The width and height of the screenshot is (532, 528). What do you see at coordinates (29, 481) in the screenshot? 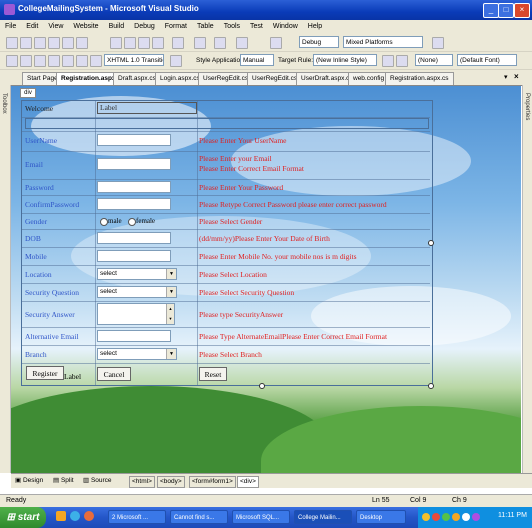
I see `design-view-button: ▣ Design` at bounding box center [29, 481].